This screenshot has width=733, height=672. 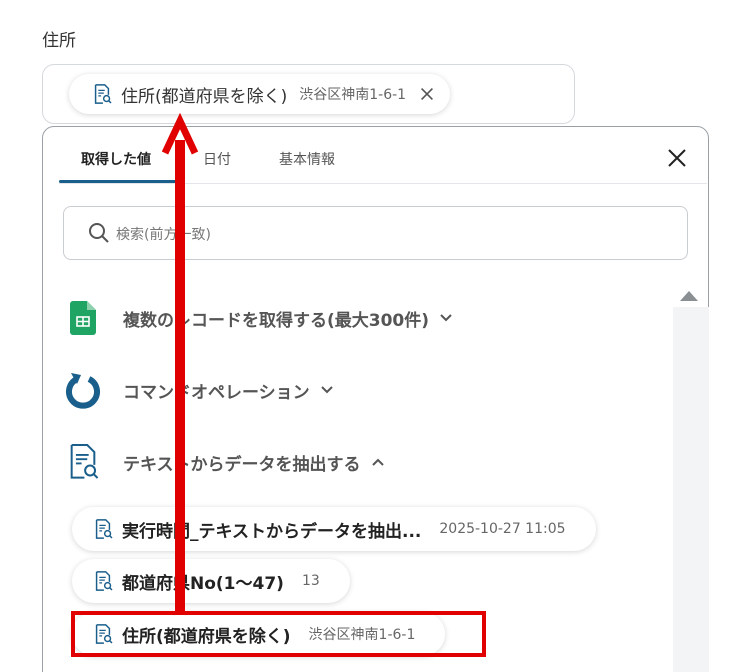 What do you see at coordinates (180, 362) in the screenshot?
I see `arrow-annotation` at bounding box center [180, 362].